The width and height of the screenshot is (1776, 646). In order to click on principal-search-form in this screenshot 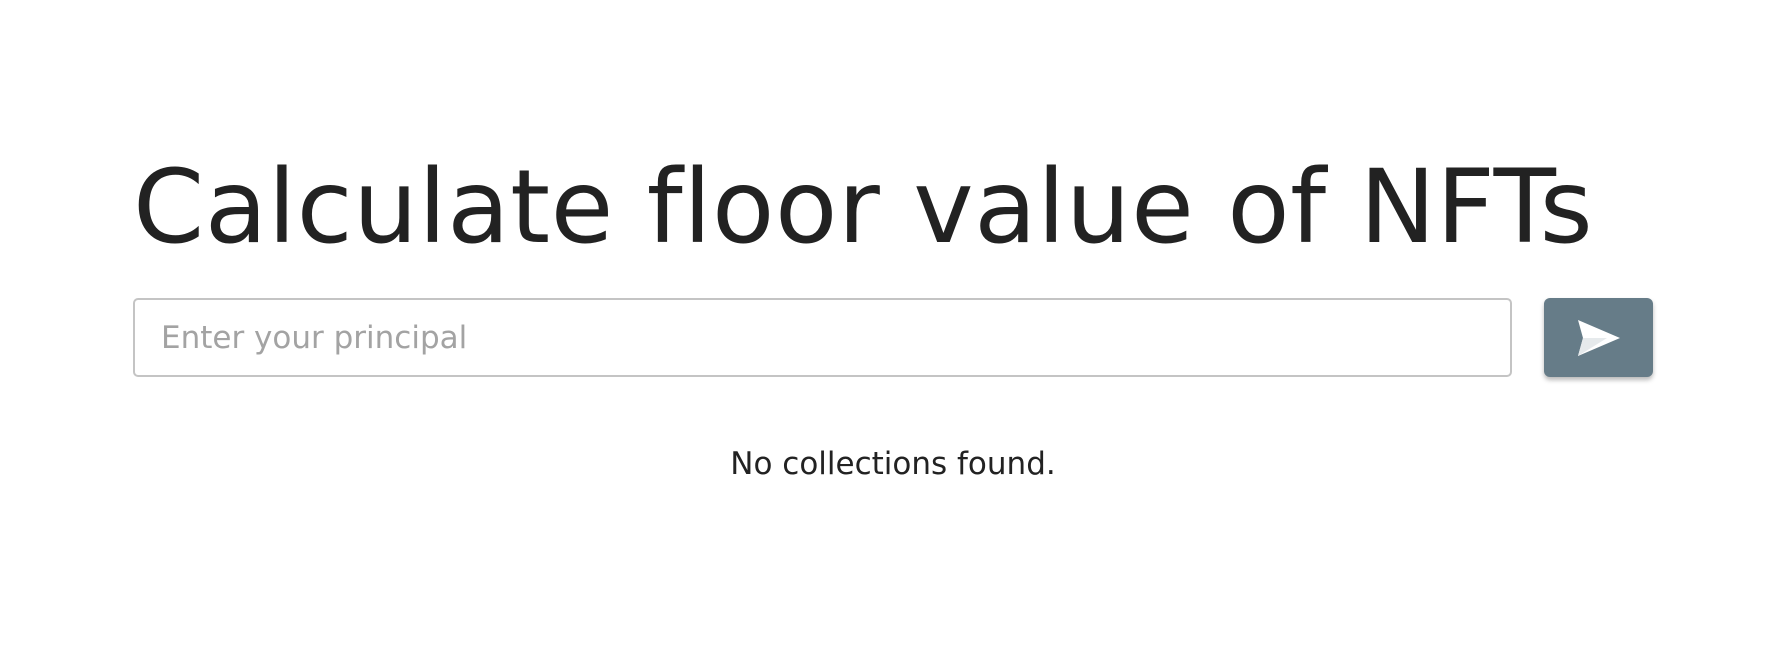, I will do `click(893, 338)`.